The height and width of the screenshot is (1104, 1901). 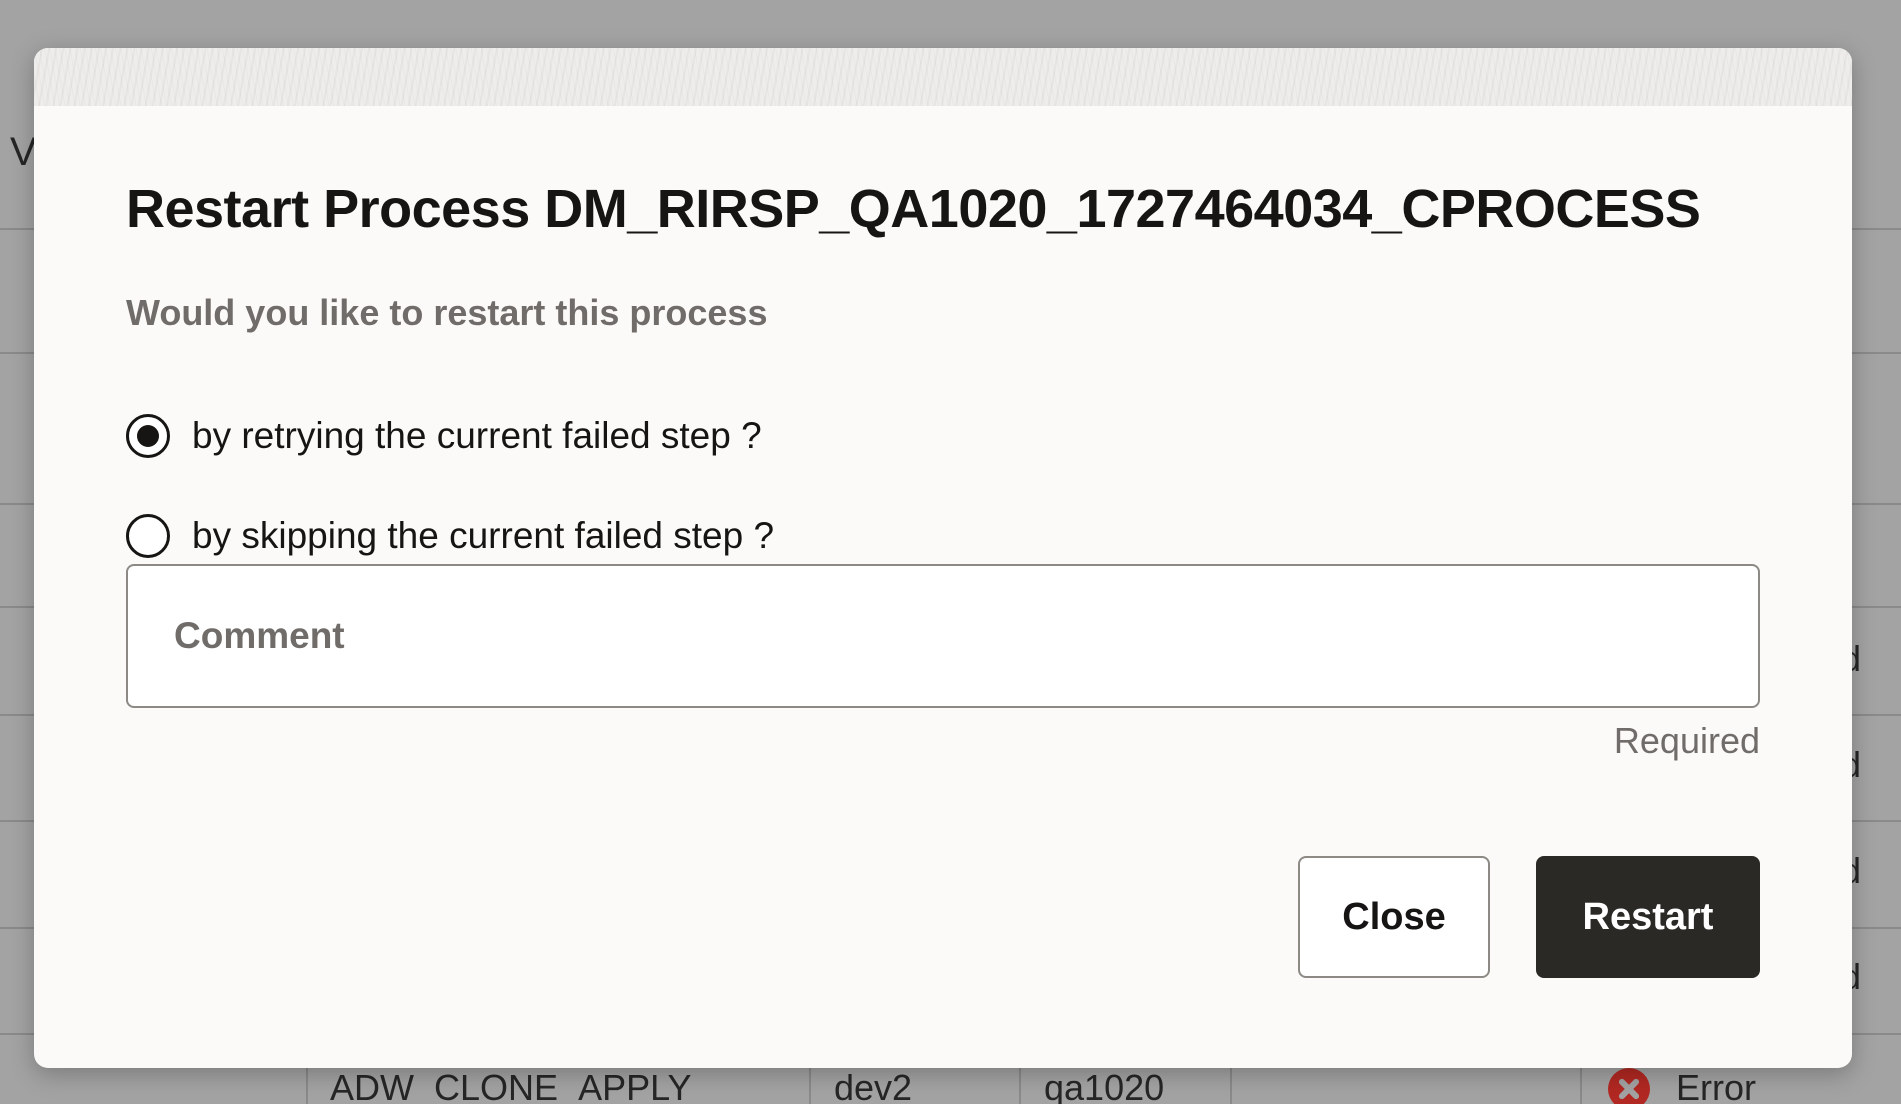 What do you see at coordinates (477, 435) in the screenshot?
I see `option-retry-label: by retrying the current failed step ?` at bounding box center [477, 435].